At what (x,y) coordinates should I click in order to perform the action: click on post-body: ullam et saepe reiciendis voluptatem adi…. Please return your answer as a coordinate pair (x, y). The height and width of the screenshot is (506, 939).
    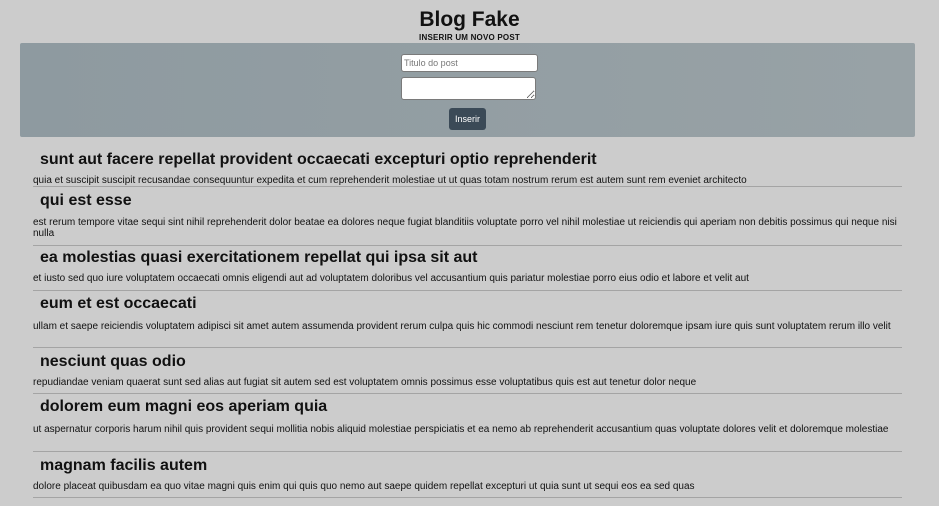
    Looking at the image, I should click on (462, 326).